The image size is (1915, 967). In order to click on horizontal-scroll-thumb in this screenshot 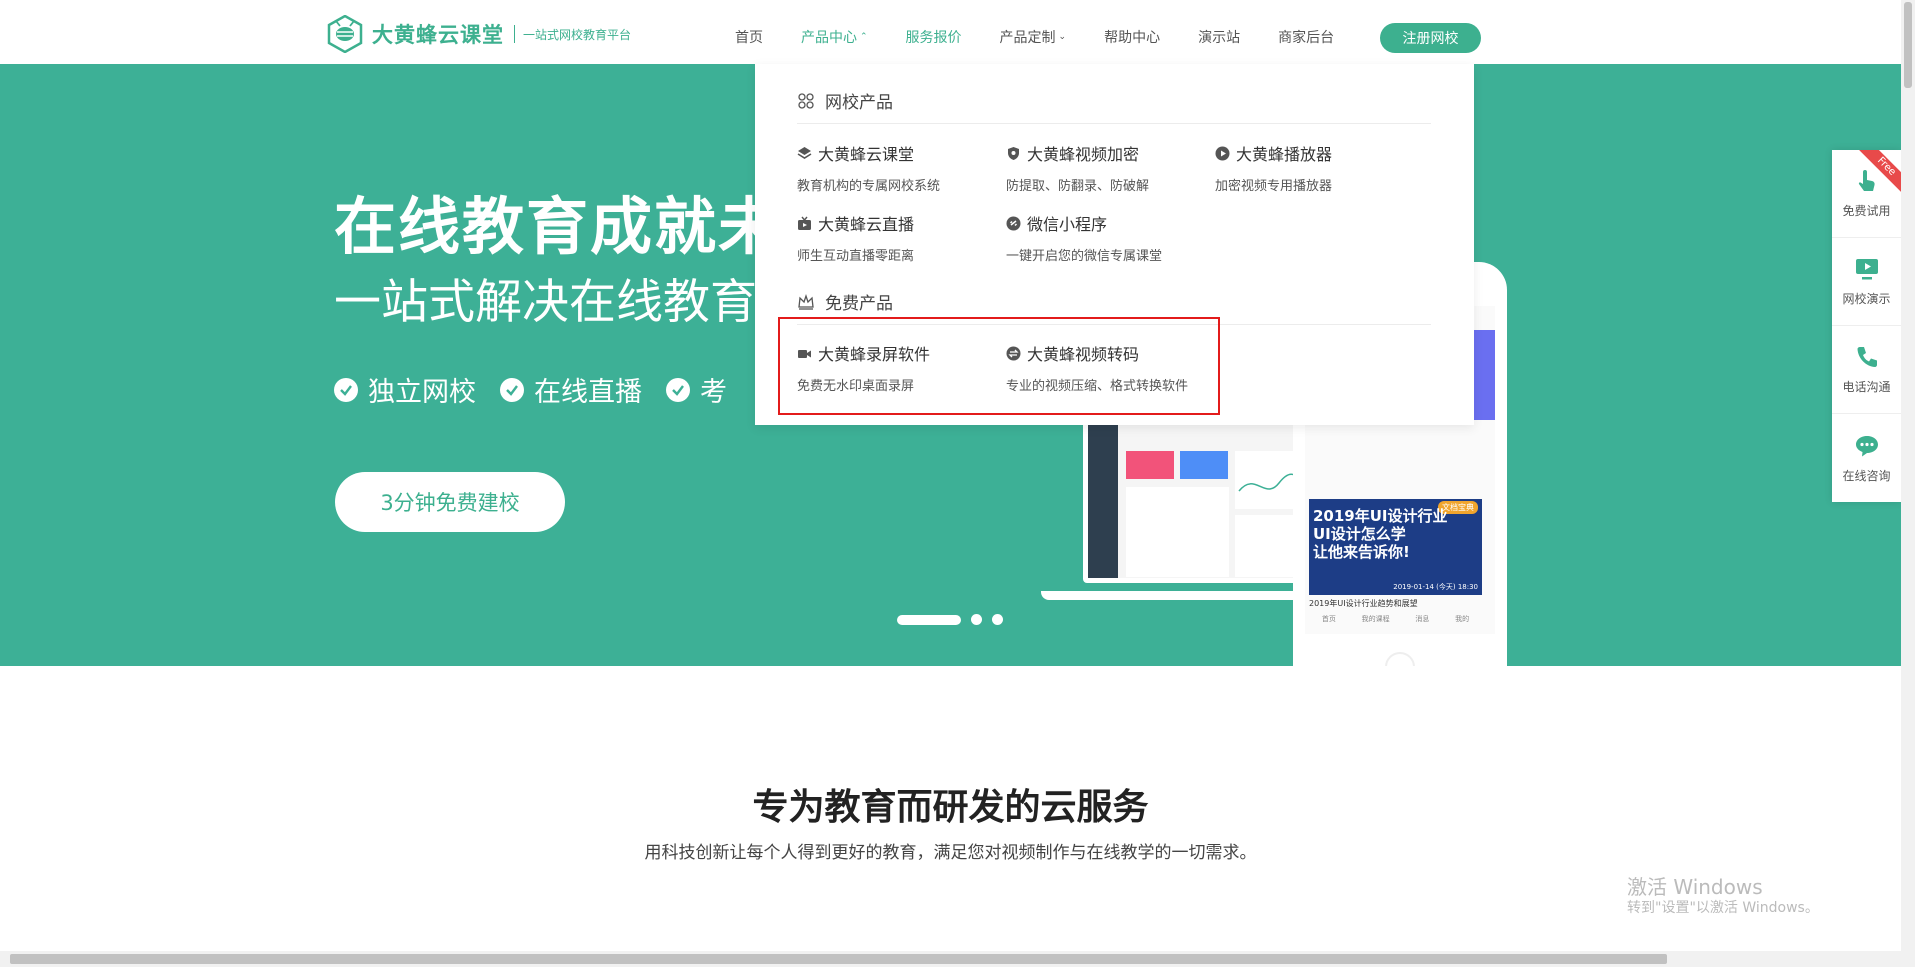, I will do `click(838, 959)`.